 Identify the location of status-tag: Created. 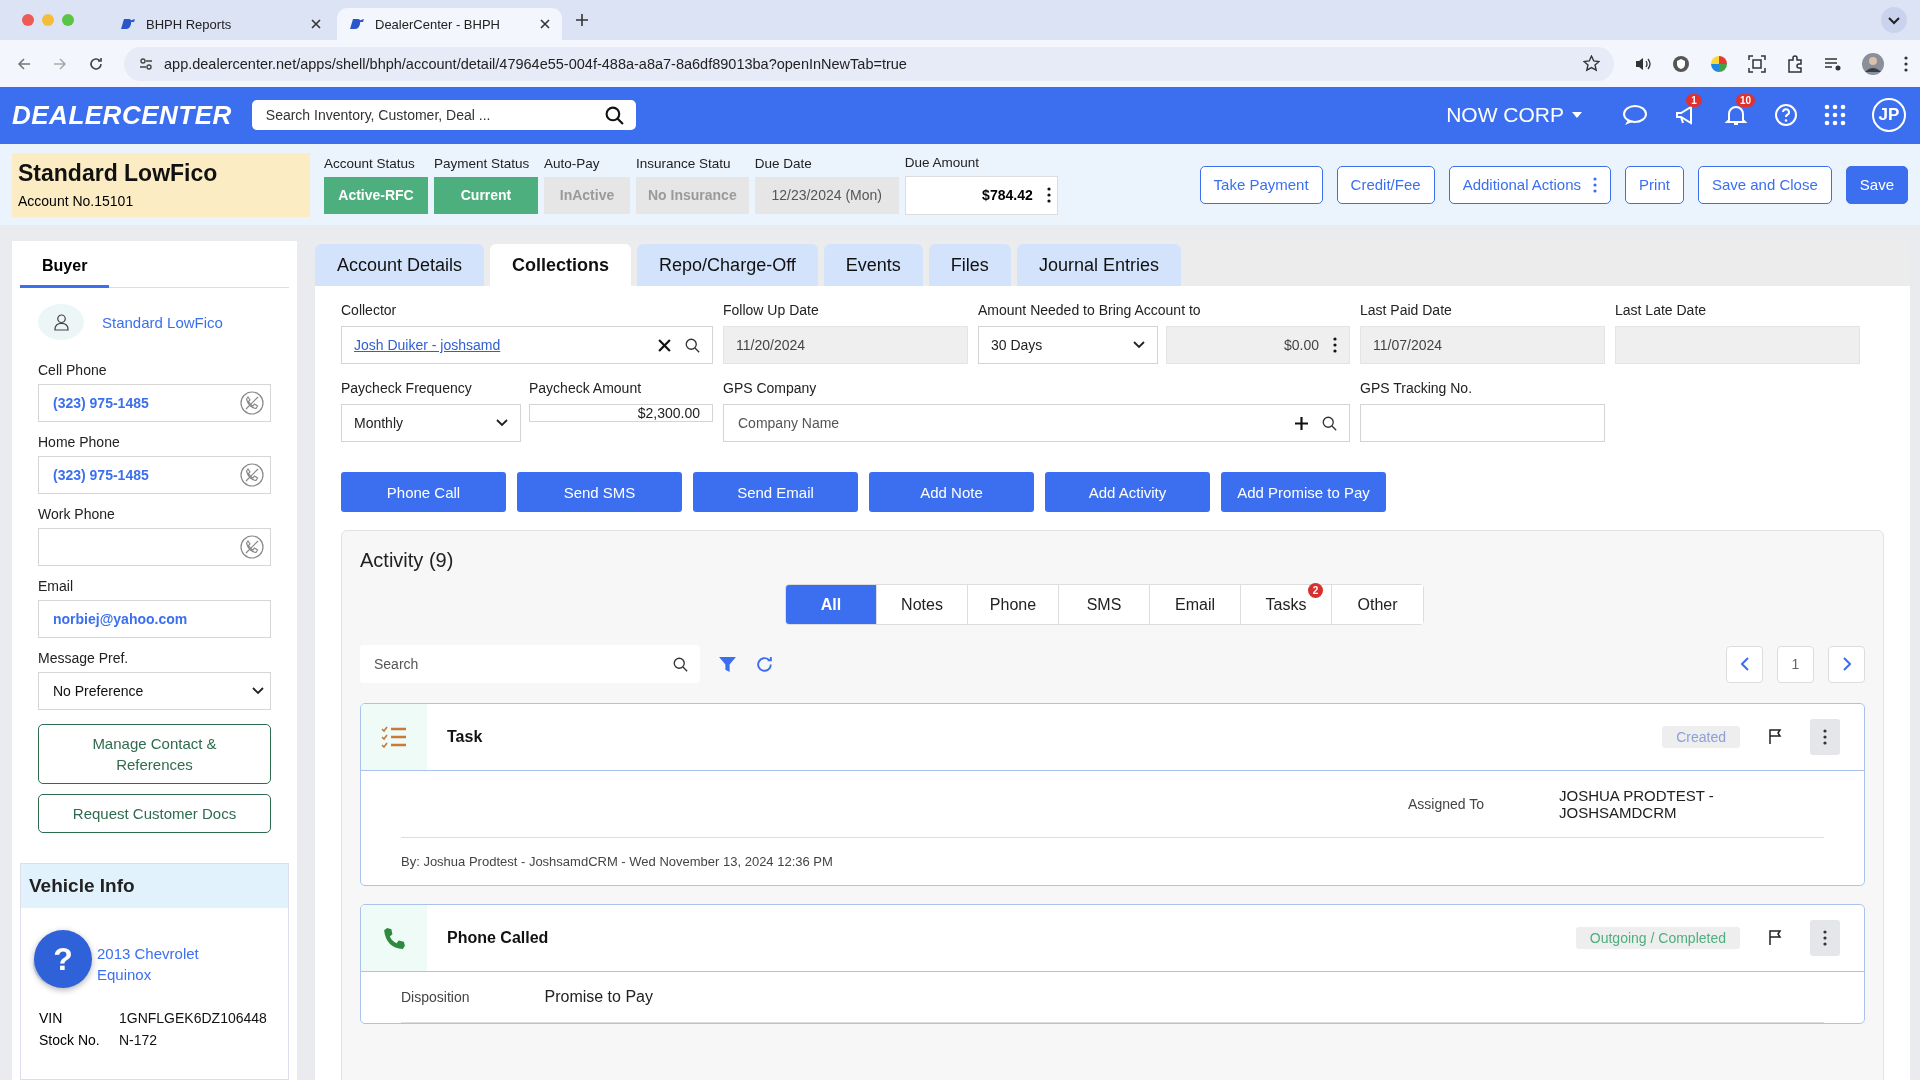
(1701, 737).